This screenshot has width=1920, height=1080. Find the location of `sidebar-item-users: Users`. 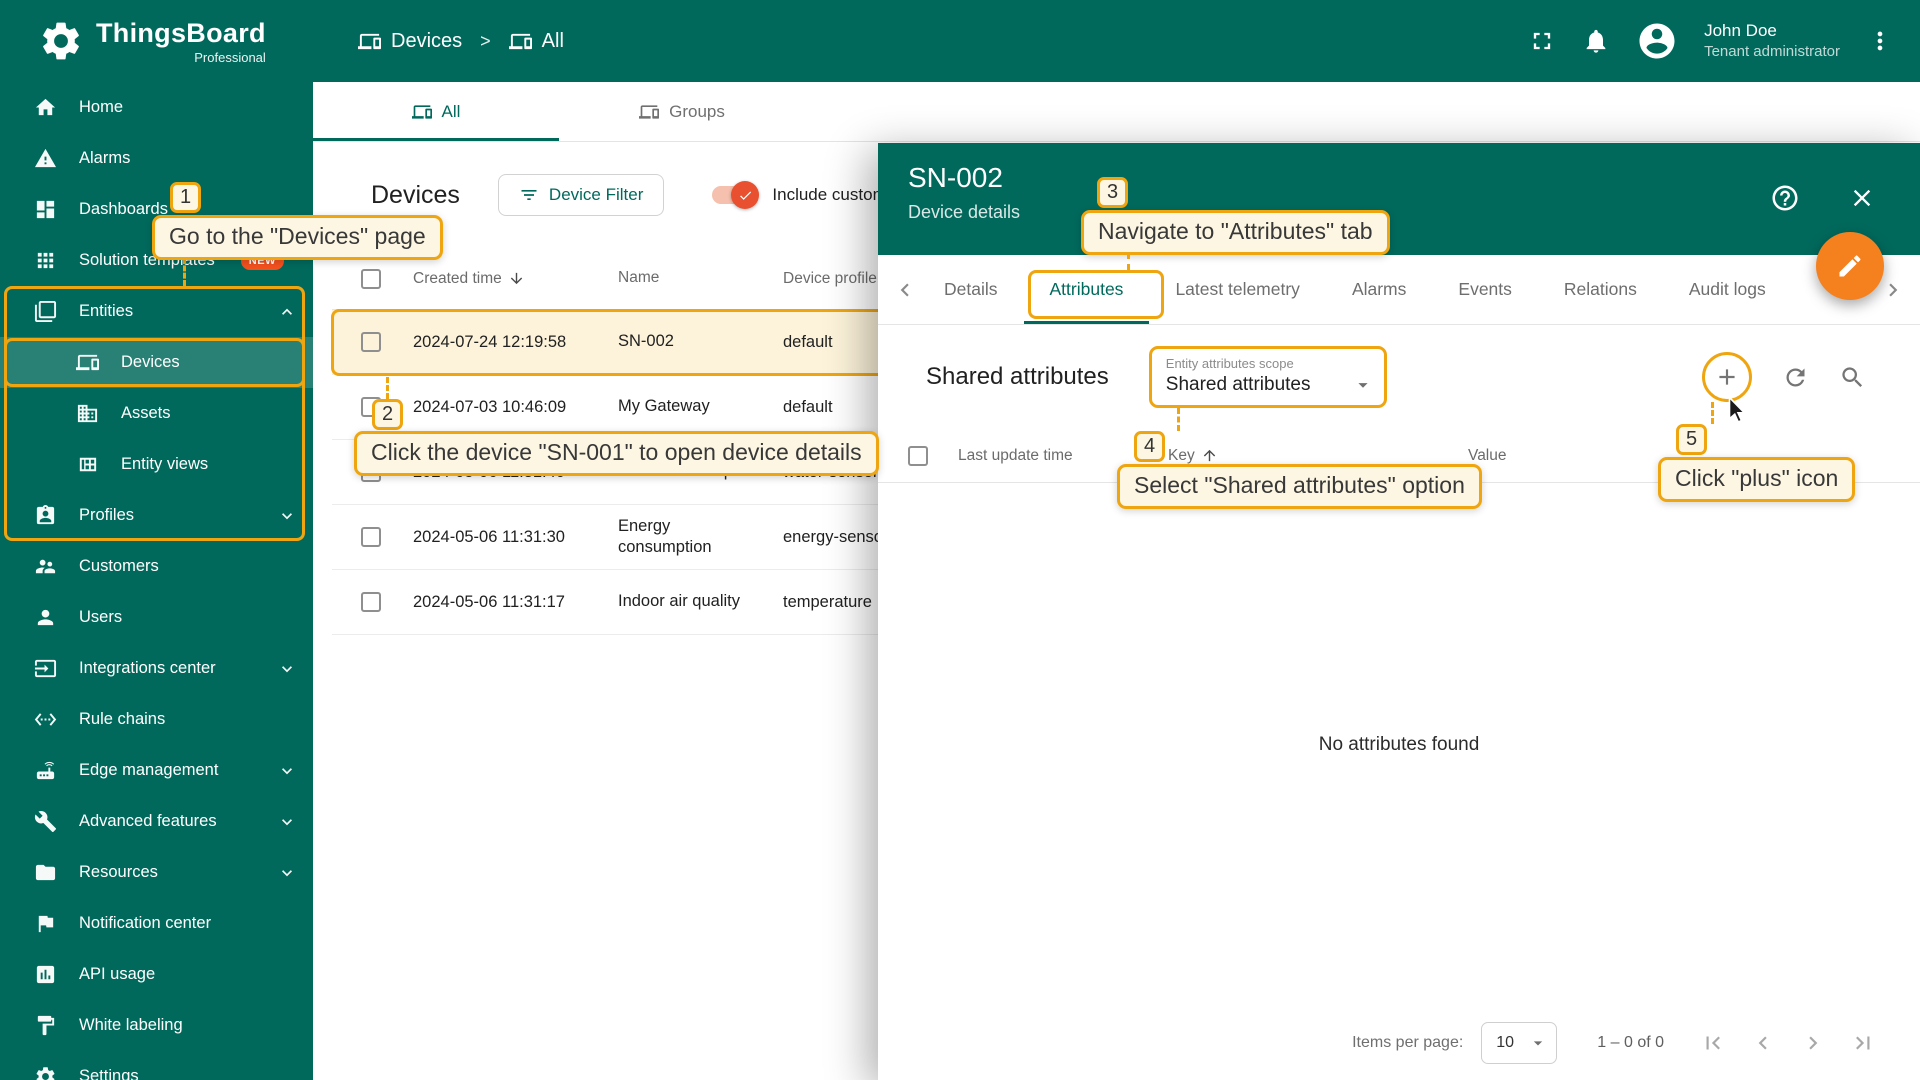

sidebar-item-users: Users is located at coordinates (156, 617).